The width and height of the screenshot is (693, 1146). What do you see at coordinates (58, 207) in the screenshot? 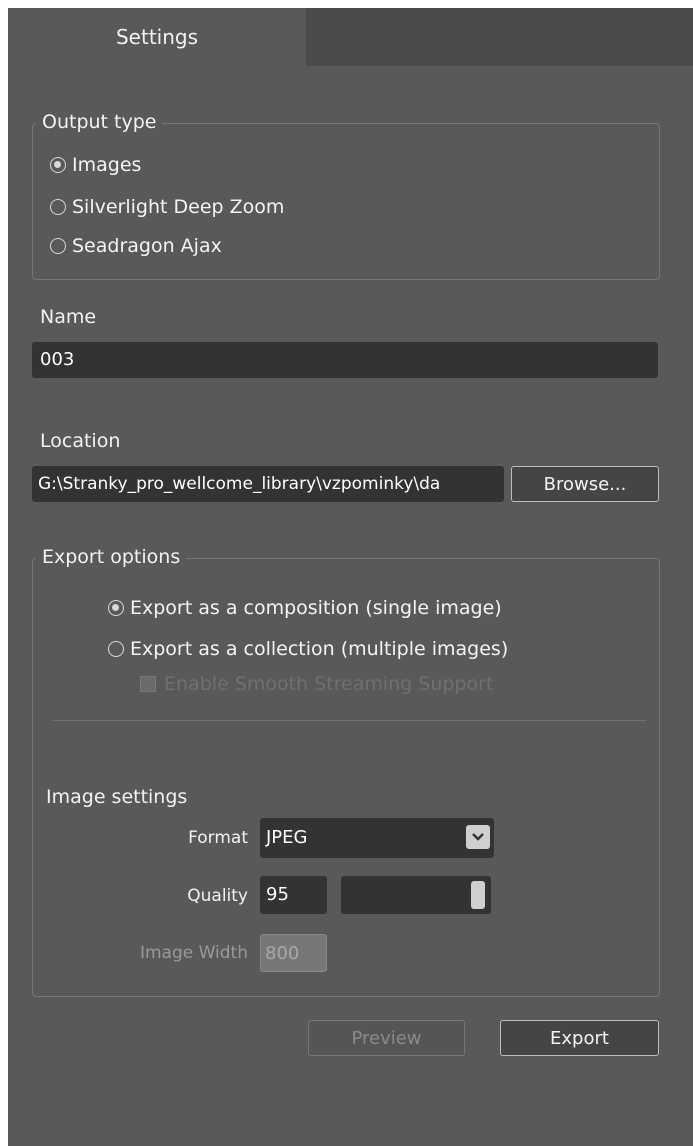
I see `radio-silverlight-indicator` at bounding box center [58, 207].